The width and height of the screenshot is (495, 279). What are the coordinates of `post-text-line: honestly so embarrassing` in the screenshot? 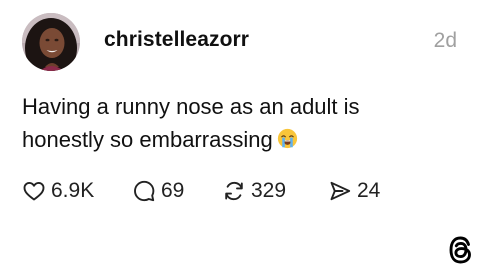 It's located at (147, 139).